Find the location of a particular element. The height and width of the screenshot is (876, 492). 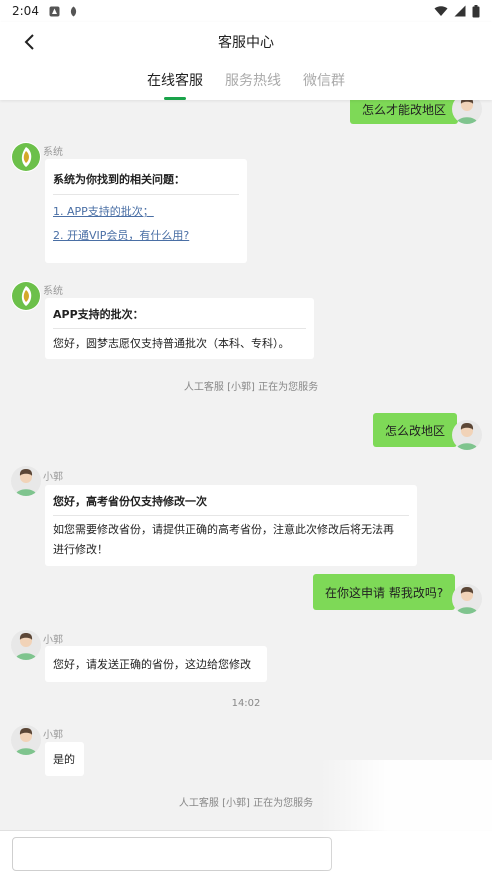

signal-icon is located at coordinates (460, 11).